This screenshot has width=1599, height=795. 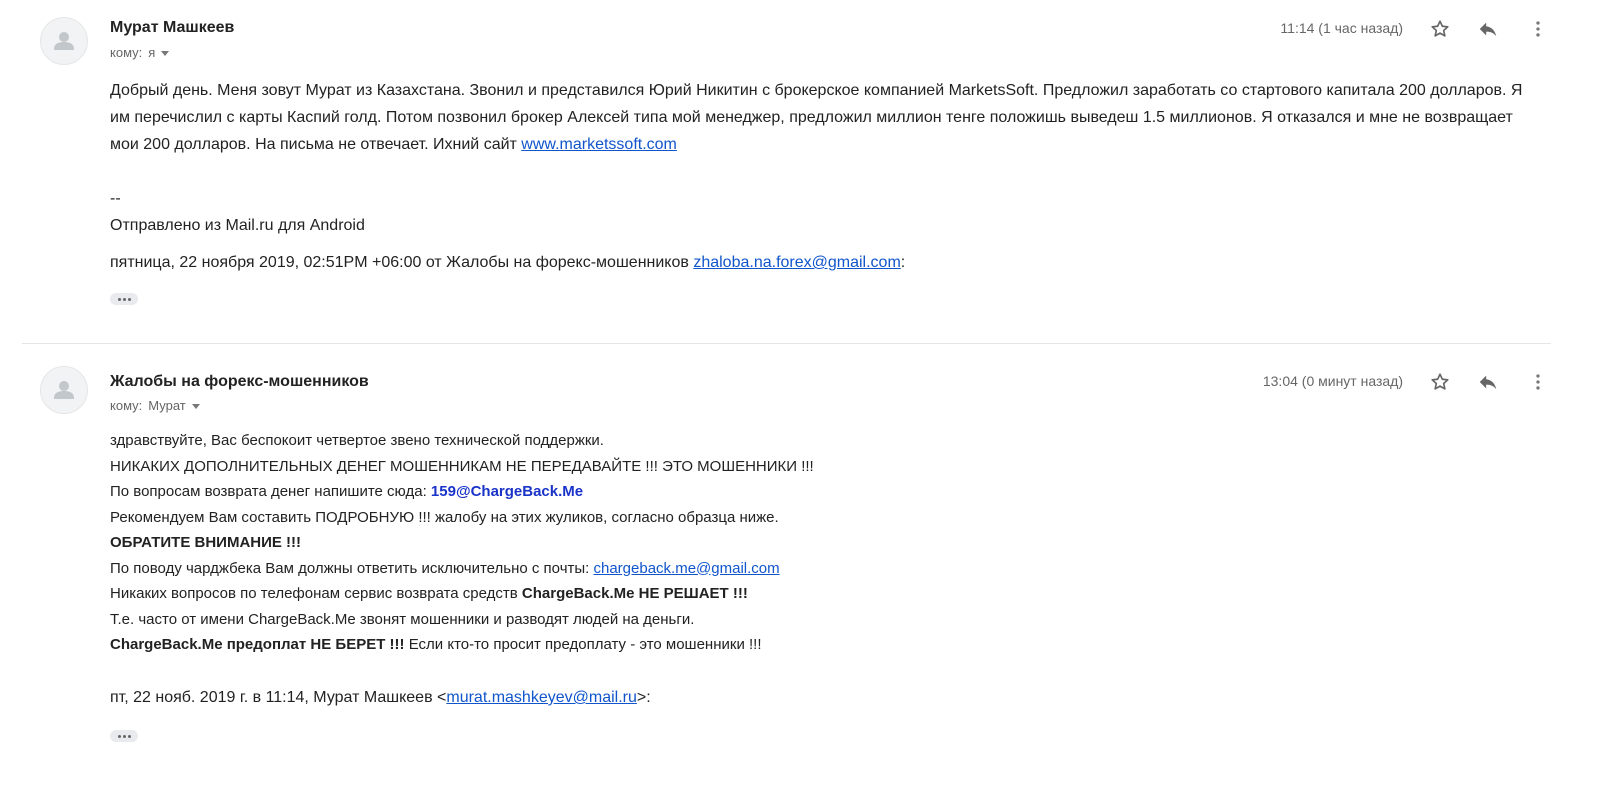 I want to click on body-text-bold: ChargeBack.Me предоплат НЕ БЕРЕТ !!!, so click(x=257, y=644).